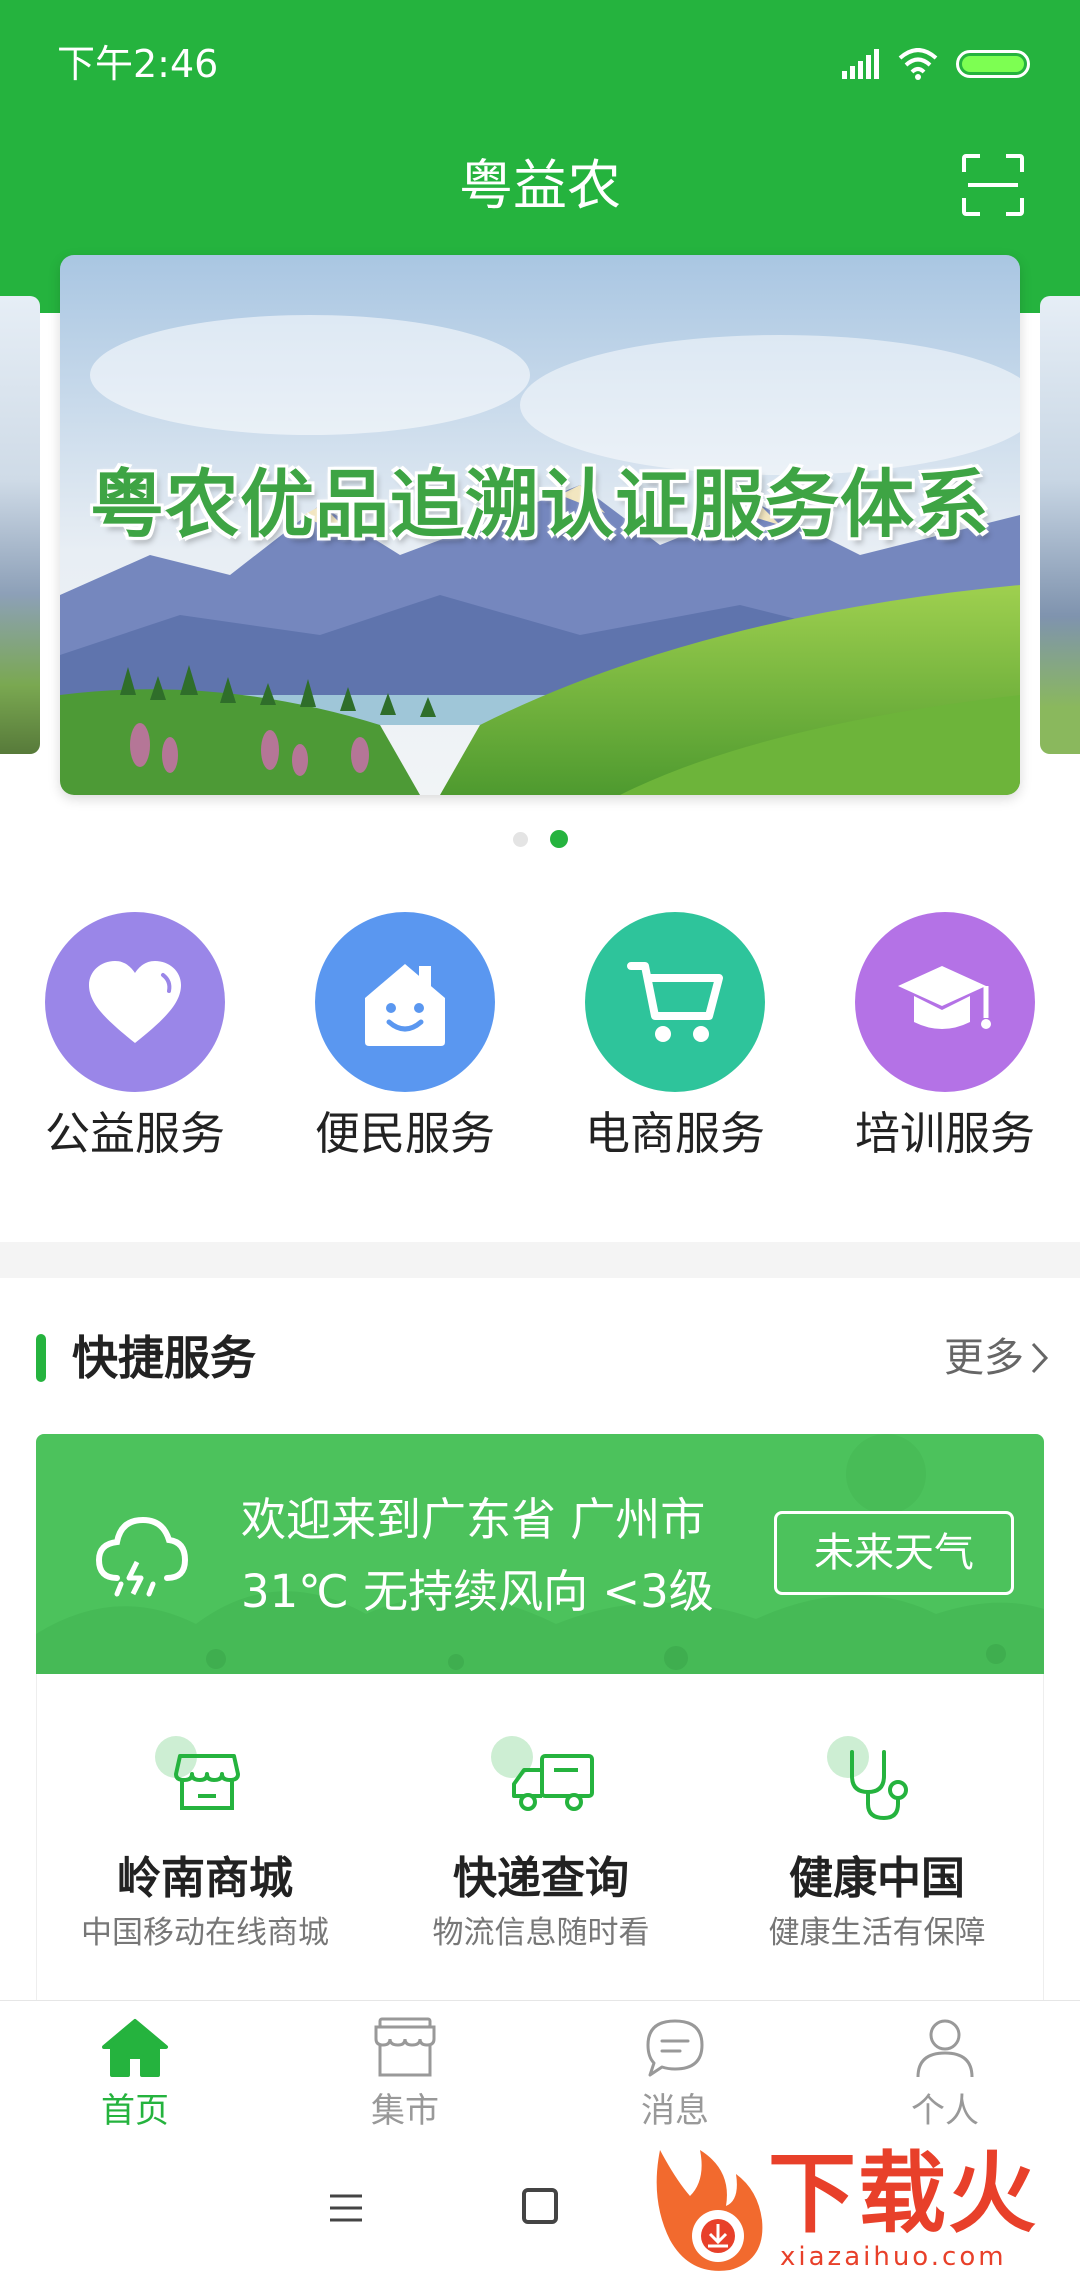 This screenshot has height=2280, width=1080. What do you see at coordinates (142, 1556) in the screenshot?
I see `thunderstorm-cloud-icon` at bounding box center [142, 1556].